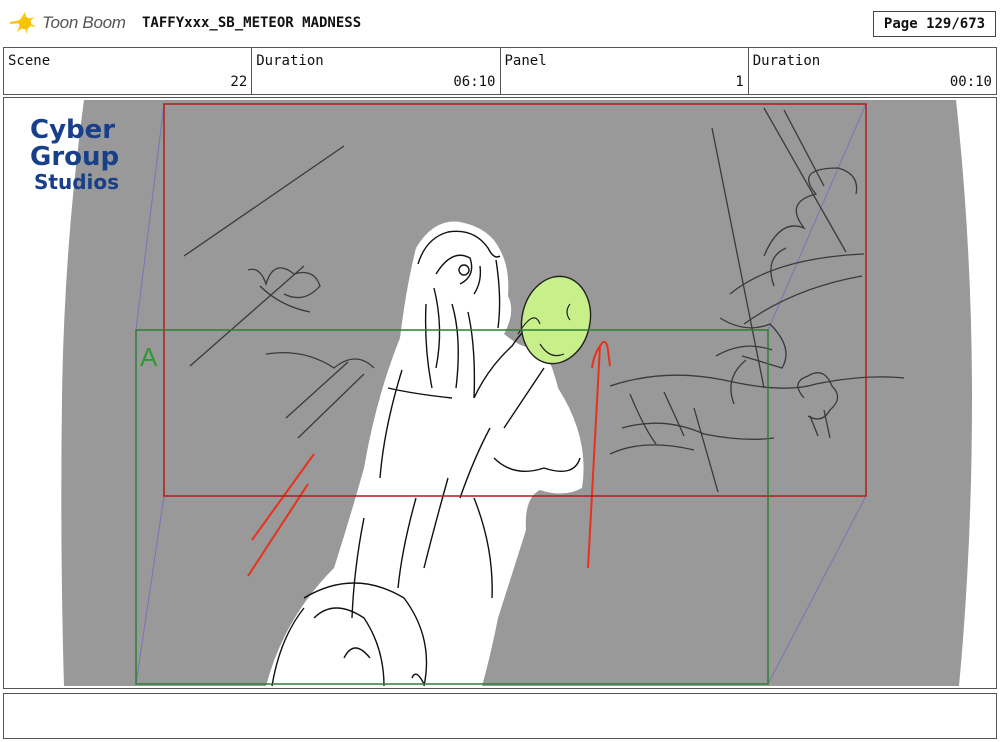 This screenshot has height=742, width=1000. What do you see at coordinates (625, 71) in the screenshot?
I see `panel-cell: Panel 1` at bounding box center [625, 71].